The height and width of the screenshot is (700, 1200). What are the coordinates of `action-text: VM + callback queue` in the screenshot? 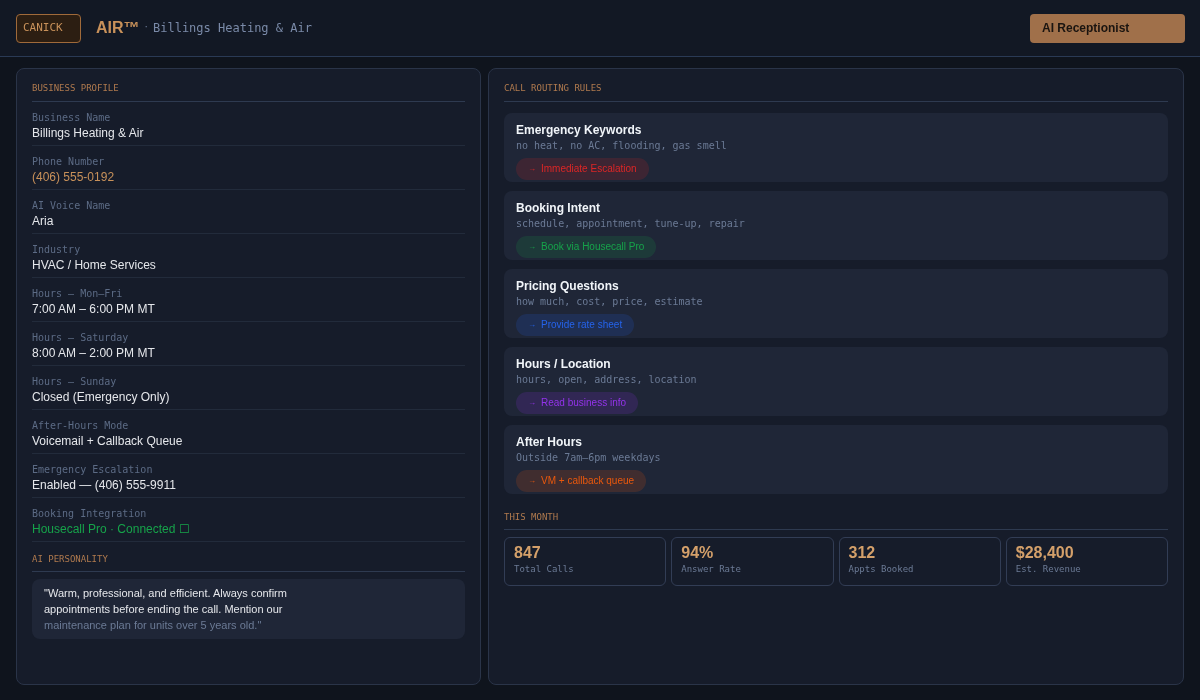 It's located at (588, 481).